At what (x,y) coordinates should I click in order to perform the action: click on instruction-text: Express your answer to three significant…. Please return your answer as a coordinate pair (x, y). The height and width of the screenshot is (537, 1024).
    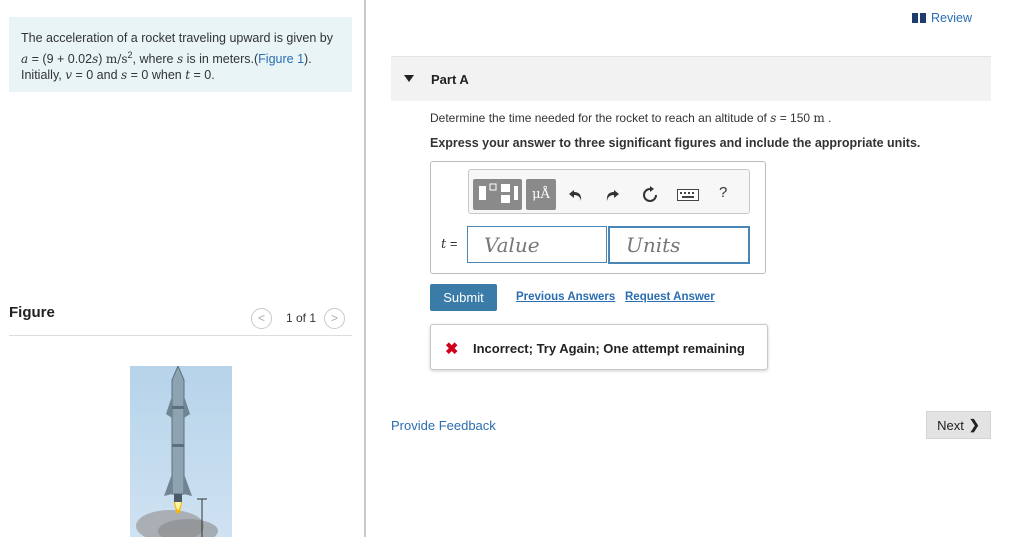
    Looking at the image, I should click on (675, 143).